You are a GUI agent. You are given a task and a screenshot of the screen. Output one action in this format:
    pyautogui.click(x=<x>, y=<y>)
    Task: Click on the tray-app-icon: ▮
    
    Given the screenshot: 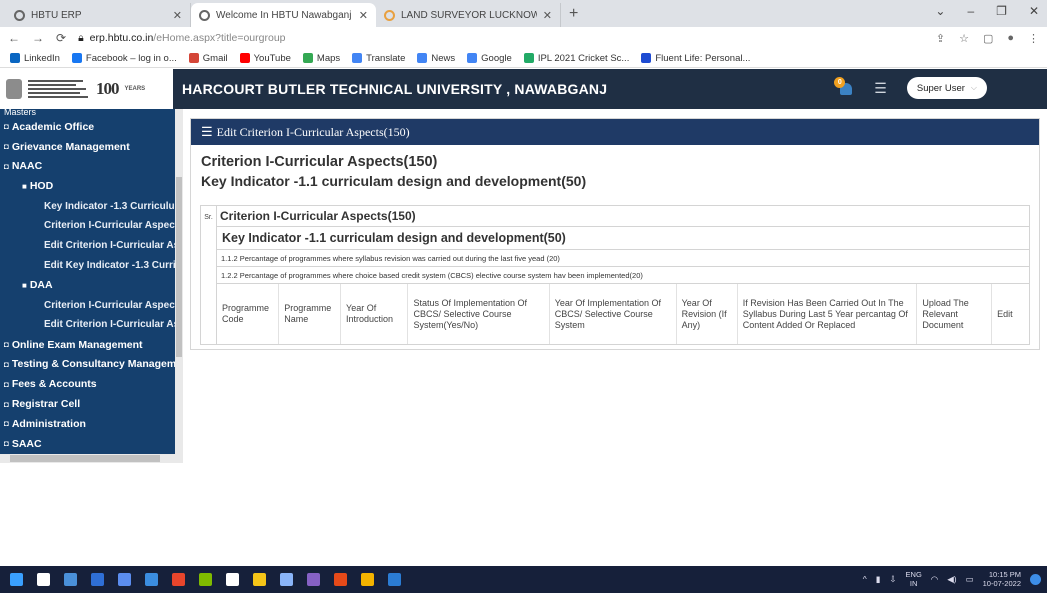 What is the action you would take?
    pyautogui.click(x=878, y=579)
    